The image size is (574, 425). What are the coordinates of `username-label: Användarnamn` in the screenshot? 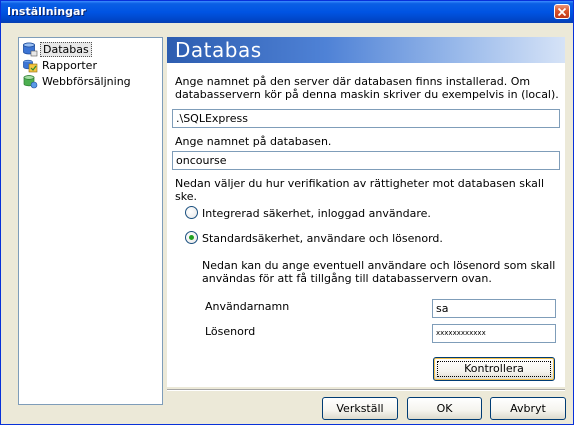 It's located at (247, 306).